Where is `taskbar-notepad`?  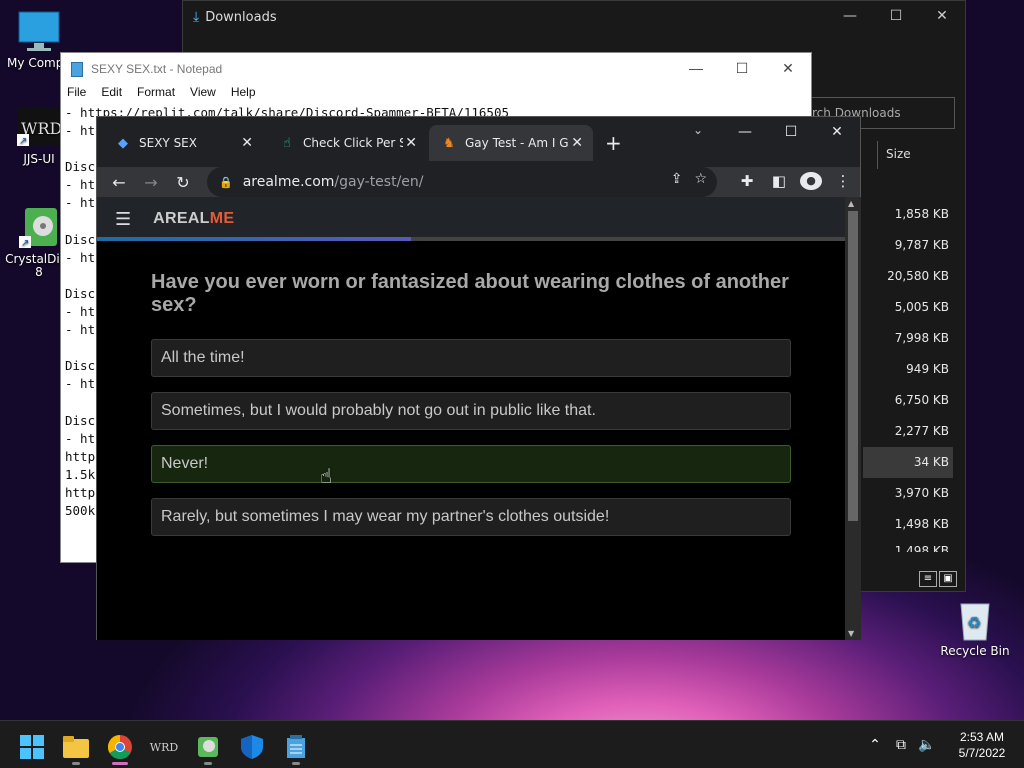 taskbar-notepad is located at coordinates (296, 747).